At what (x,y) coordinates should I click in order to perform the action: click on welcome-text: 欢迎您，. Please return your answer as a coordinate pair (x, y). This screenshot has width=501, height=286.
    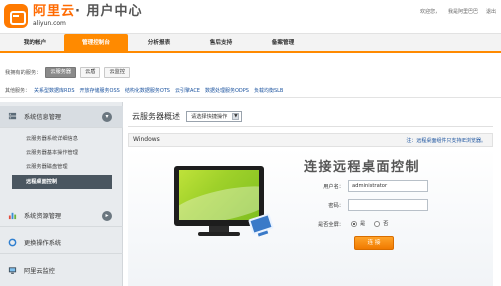
    Looking at the image, I should click on (429, 12).